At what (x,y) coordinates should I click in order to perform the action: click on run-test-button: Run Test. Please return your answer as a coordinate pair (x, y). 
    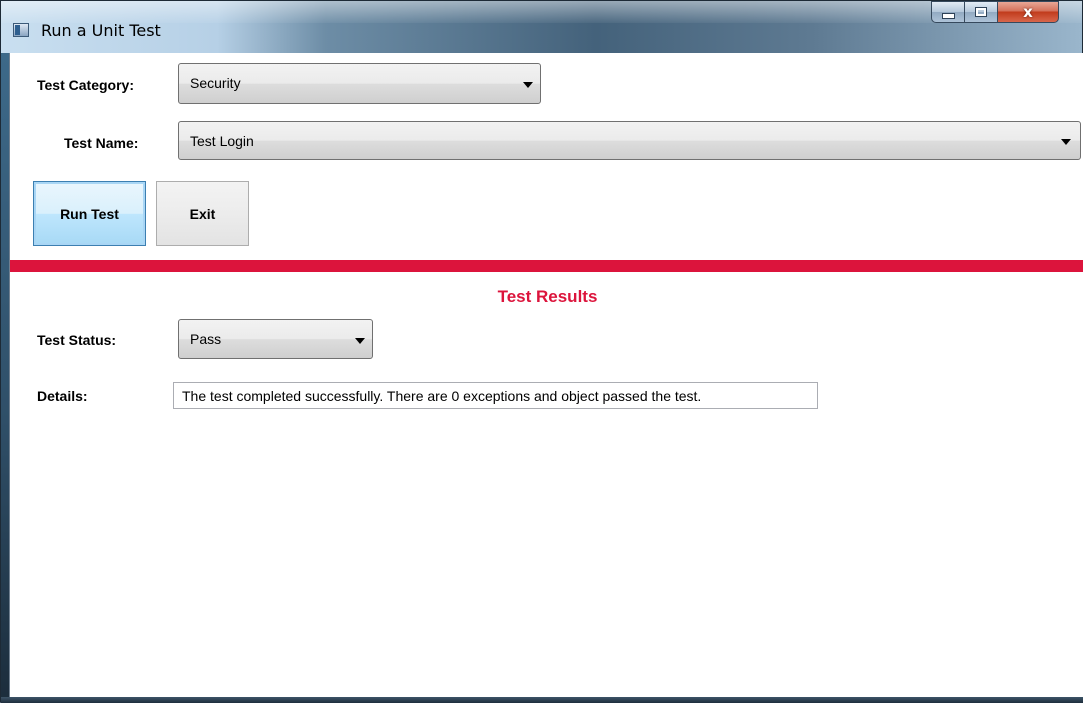
    Looking at the image, I should click on (89, 213).